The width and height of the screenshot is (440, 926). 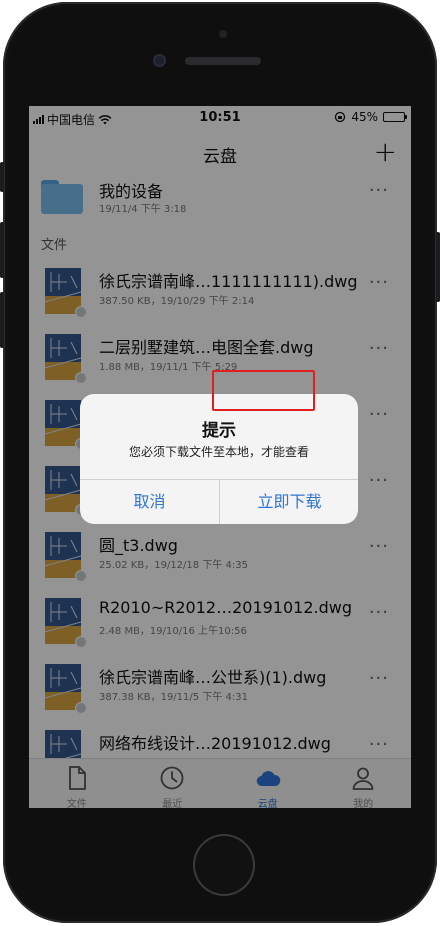 I want to click on mute-switch, so click(x=2, y=177).